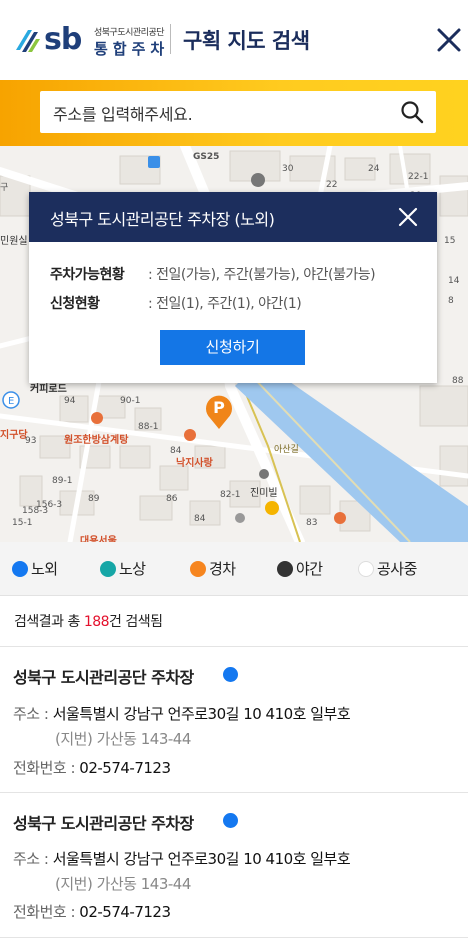 This screenshot has height=950, width=468. What do you see at coordinates (454, 281) in the screenshot?
I see `map-label: 14` at bounding box center [454, 281].